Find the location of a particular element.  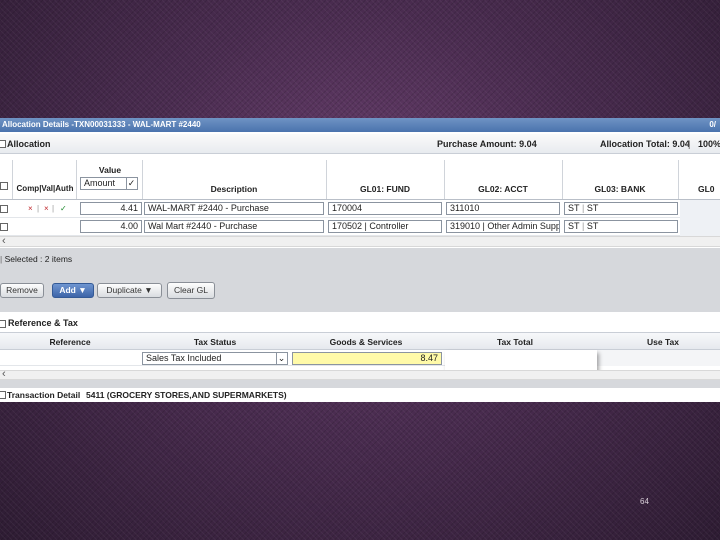

col-goods-services: Goods & Services is located at coordinates (366, 342).